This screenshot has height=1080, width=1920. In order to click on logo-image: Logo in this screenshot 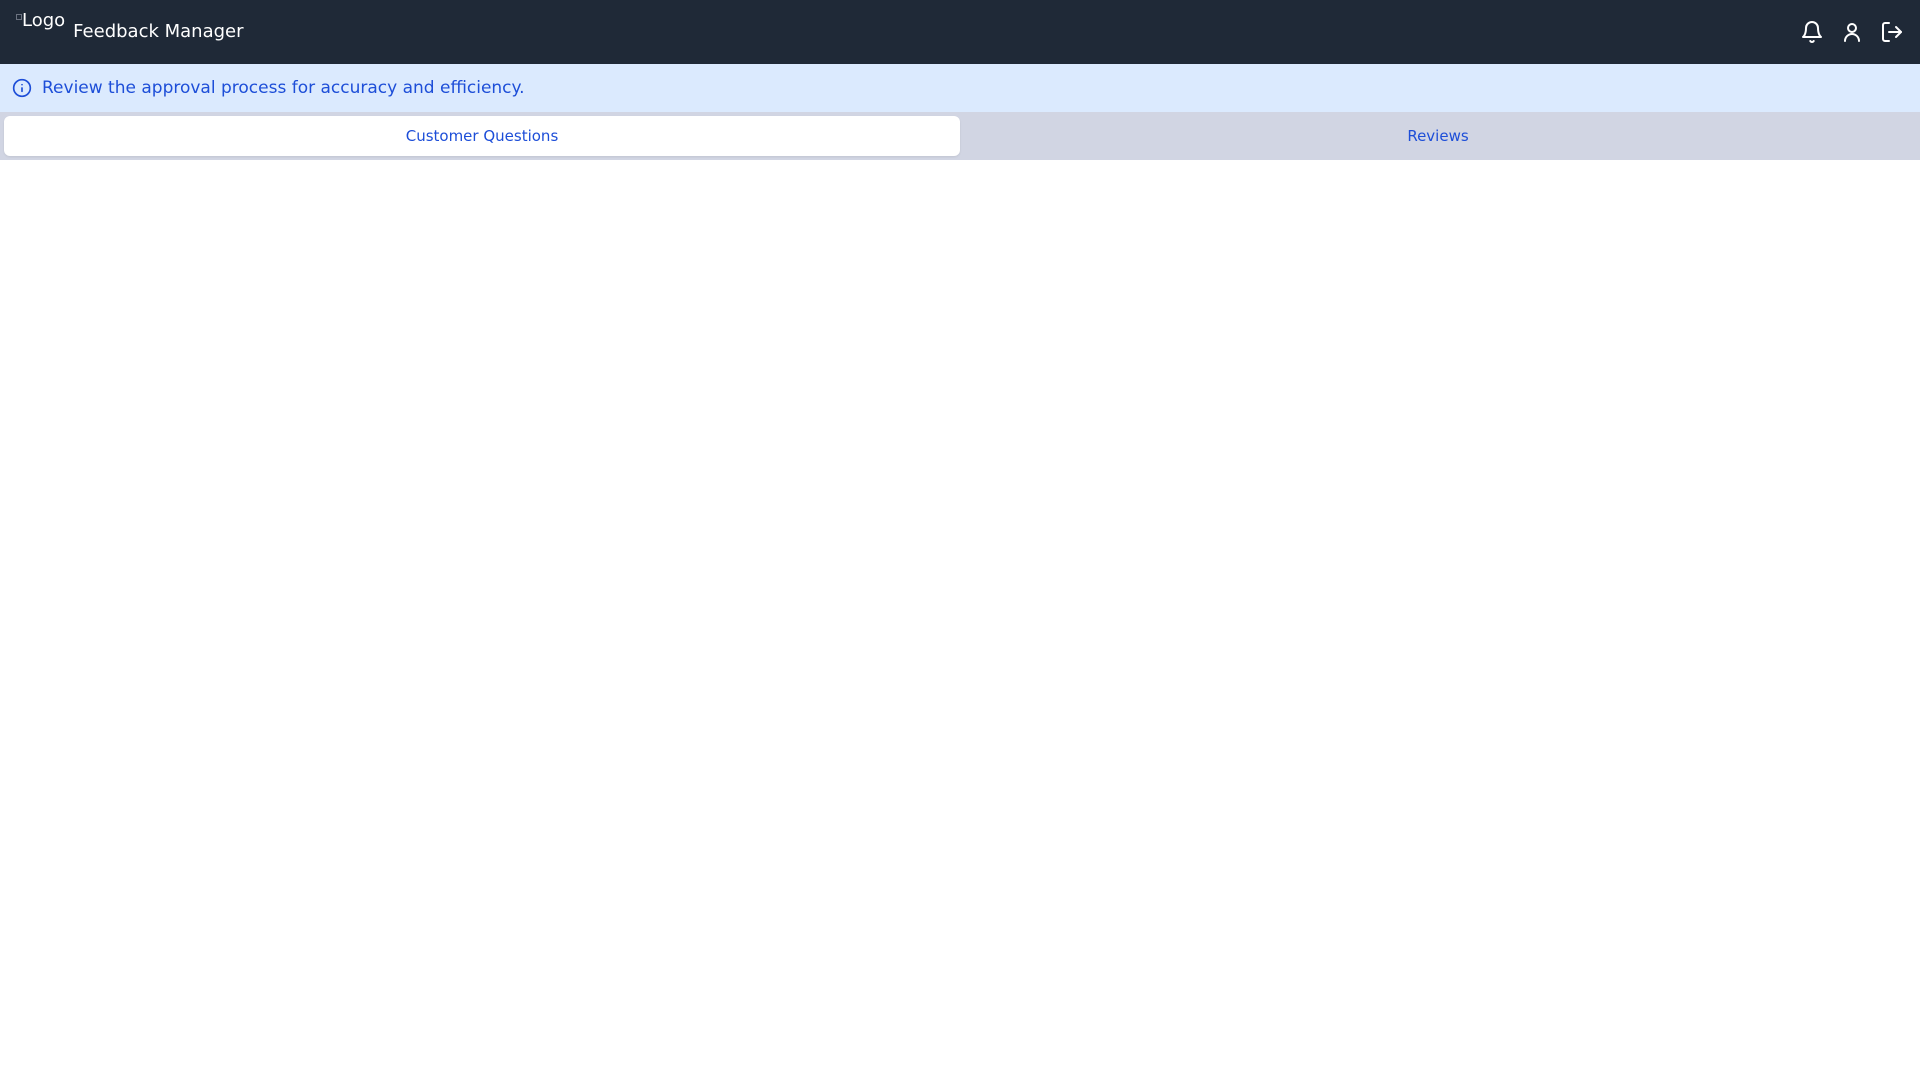, I will do `click(40, 30)`.